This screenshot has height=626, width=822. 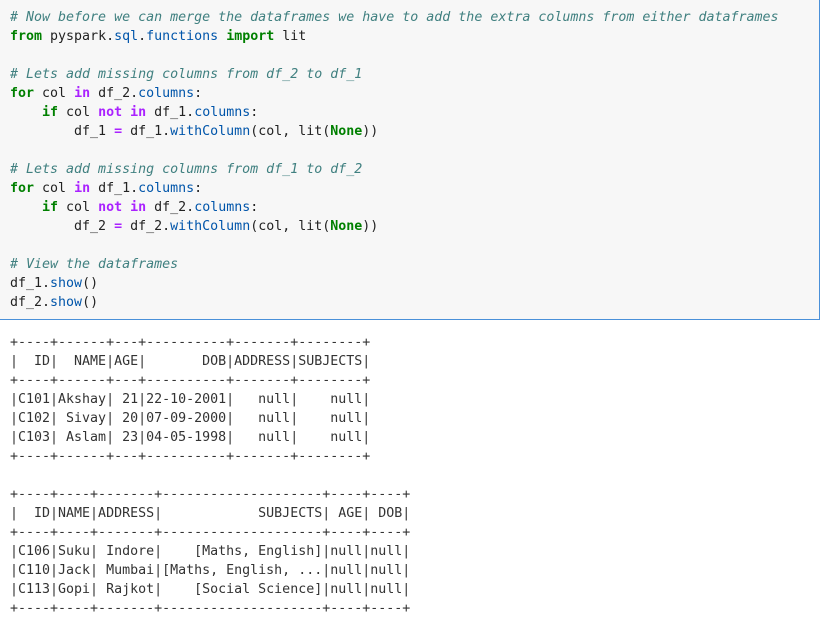 What do you see at coordinates (414, 112) in the screenshot?
I see `code-line: if col not in df_1.columns:` at bounding box center [414, 112].